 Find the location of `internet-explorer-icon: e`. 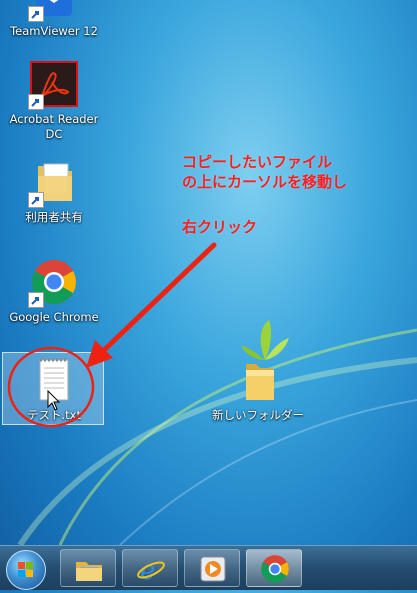

internet-explorer-icon: e is located at coordinates (151, 570).